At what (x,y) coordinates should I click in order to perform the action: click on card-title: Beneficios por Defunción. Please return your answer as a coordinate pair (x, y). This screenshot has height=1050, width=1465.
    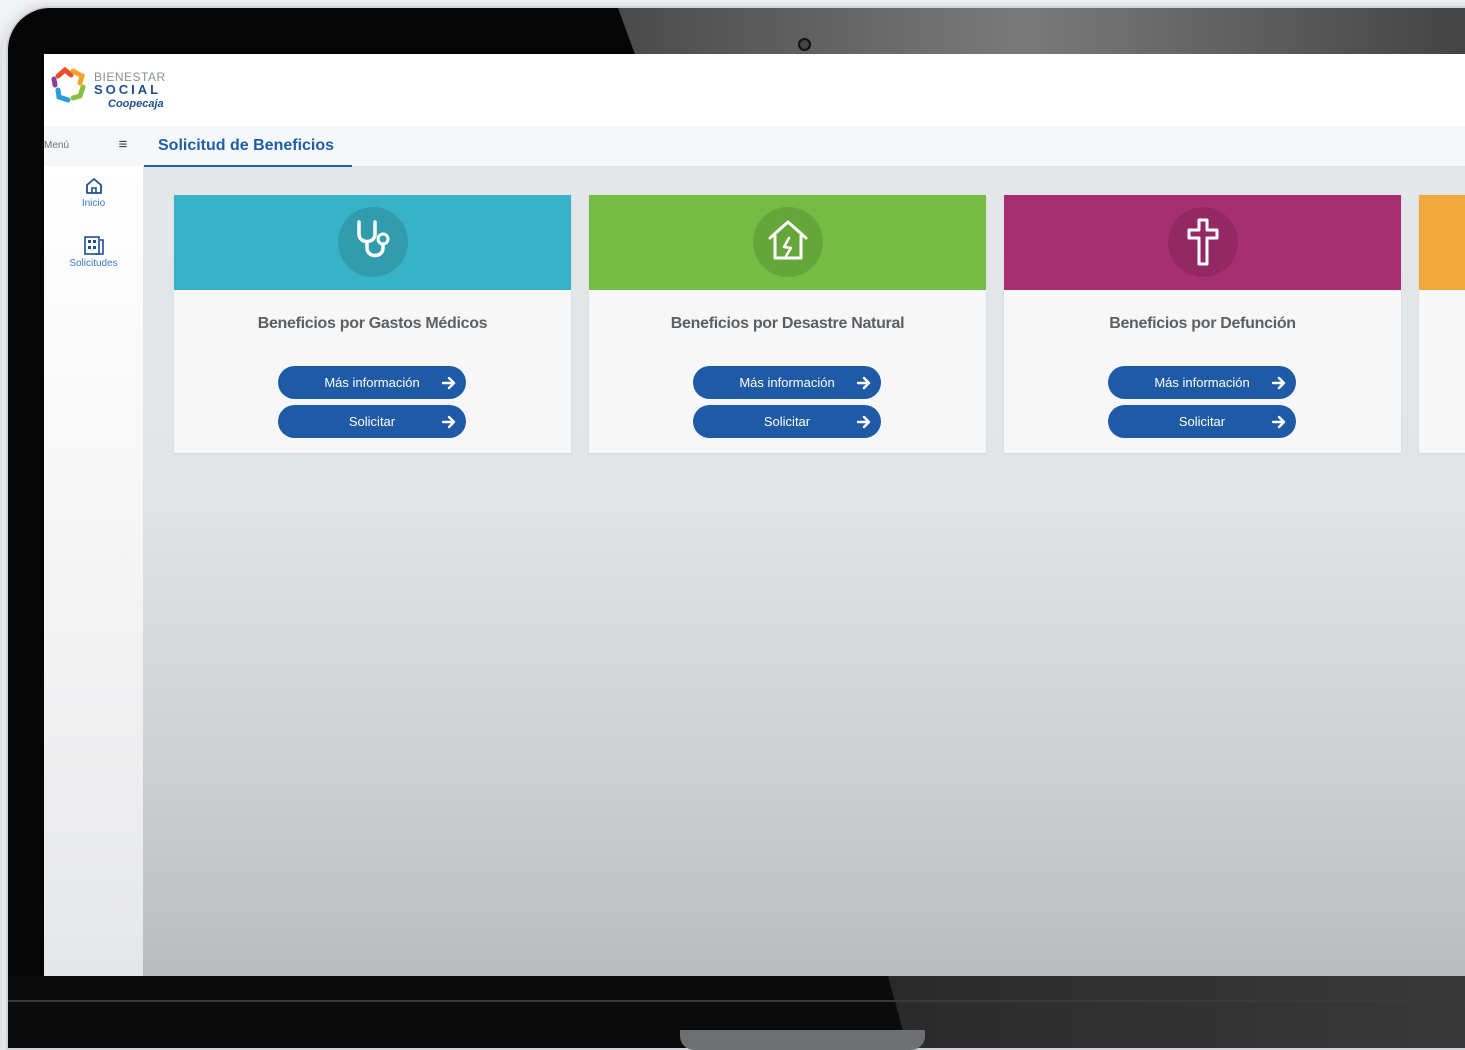
    Looking at the image, I should click on (1202, 323).